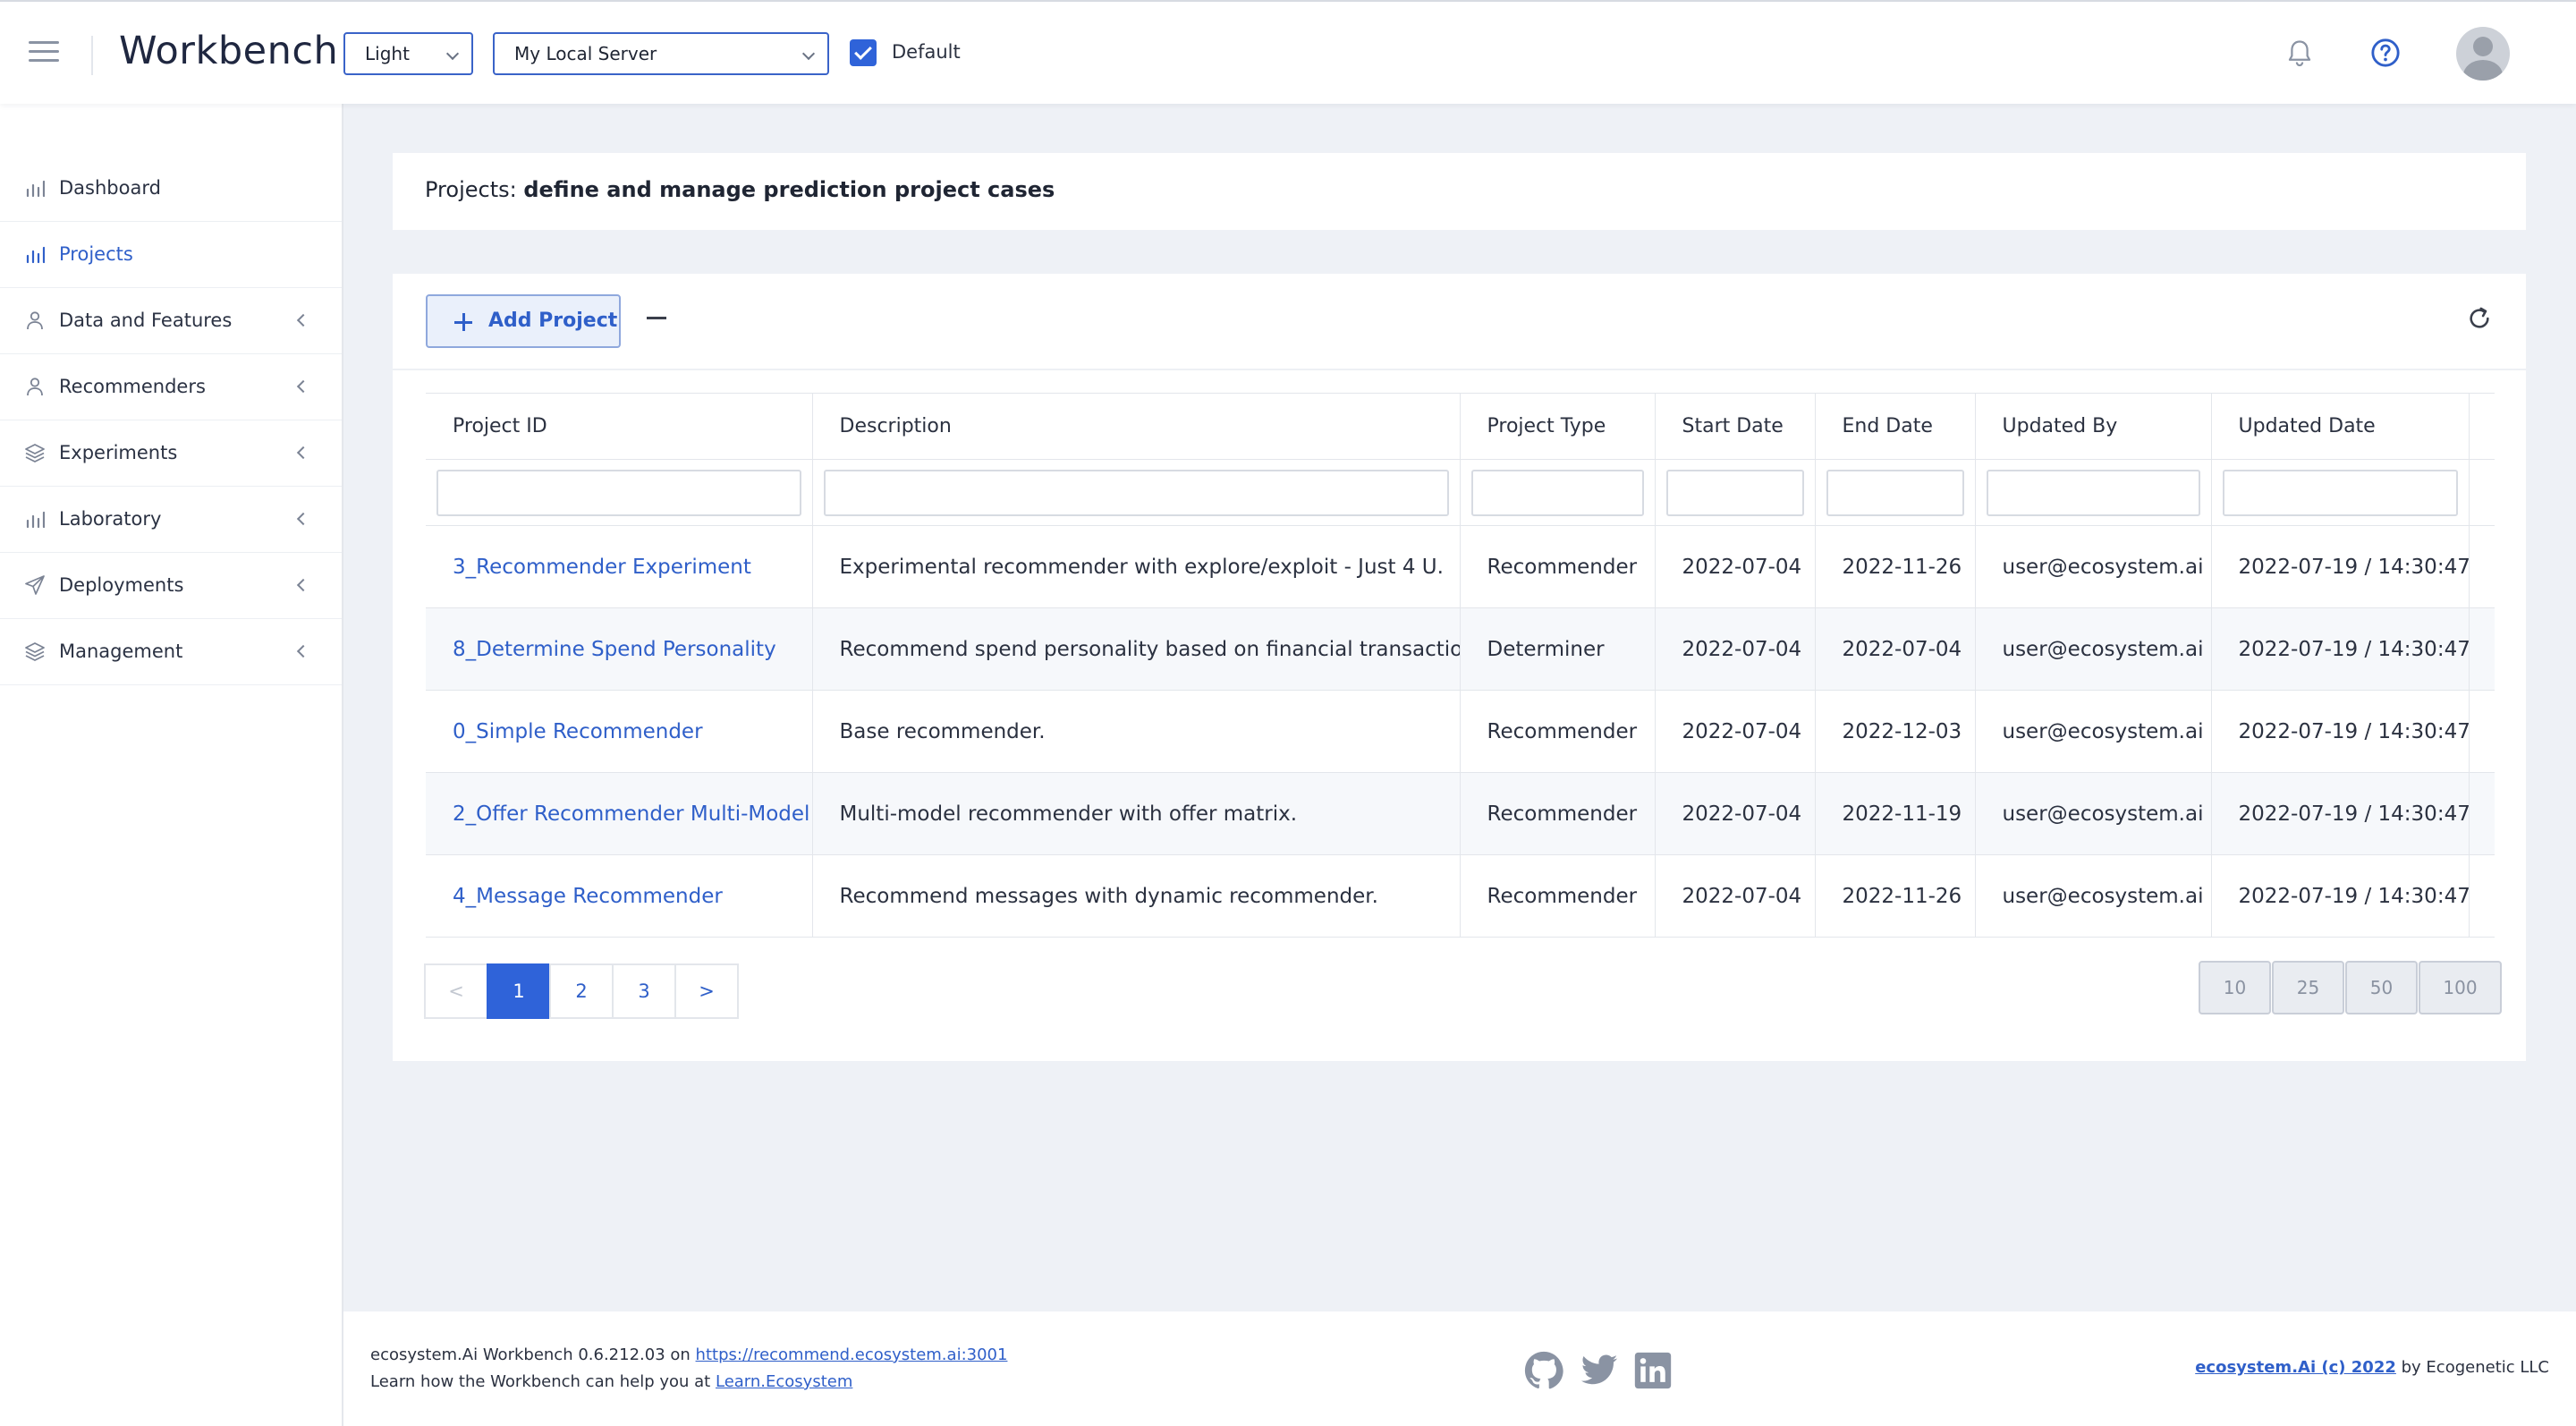 This screenshot has height=1426, width=2576. Describe the element at coordinates (2460, 988) in the screenshot. I see `page-size-100-button: 100` at that location.